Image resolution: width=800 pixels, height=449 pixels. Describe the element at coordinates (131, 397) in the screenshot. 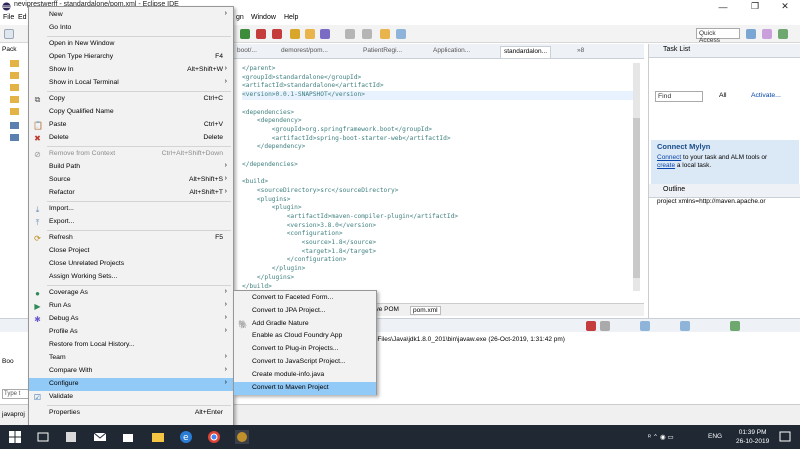

I see `menu-item-validate: ☑ Validate` at that location.